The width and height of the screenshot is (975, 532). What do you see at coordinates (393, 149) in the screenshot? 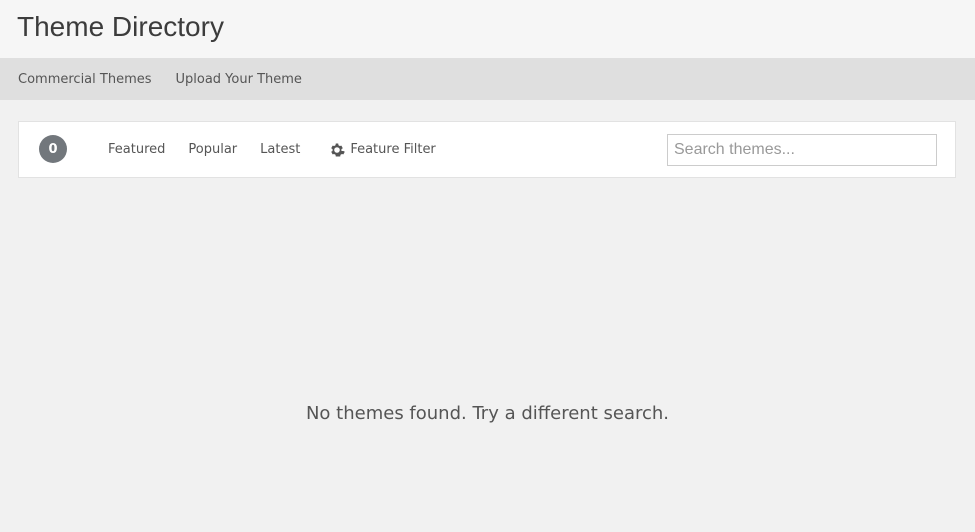
I see `feature-filter-label: Feature Filter` at bounding box center [393, 149].